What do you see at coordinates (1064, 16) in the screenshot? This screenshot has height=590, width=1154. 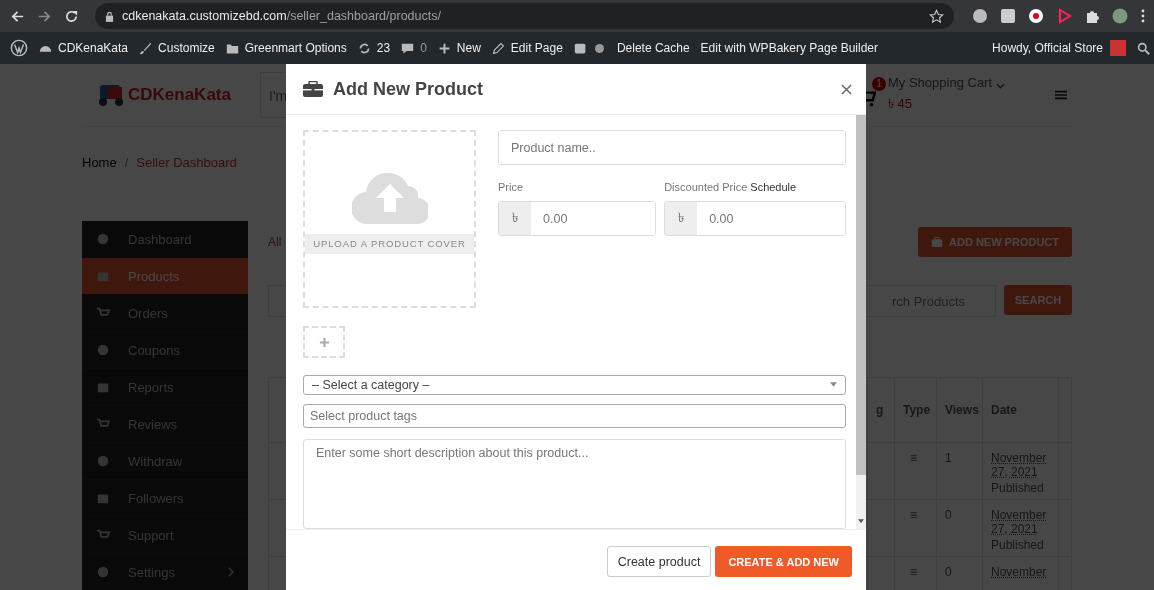 I see `play-icon` at bounding box center [1064, 16].